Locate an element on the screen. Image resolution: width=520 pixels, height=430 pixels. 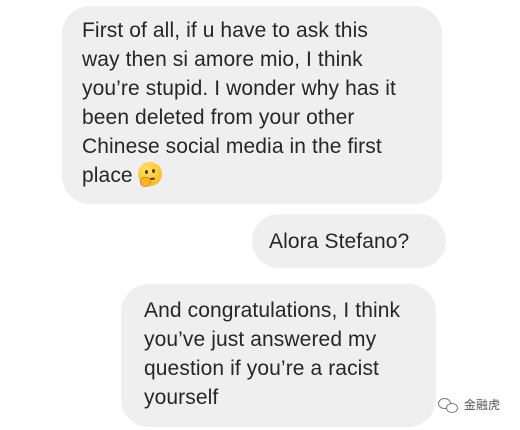
thinking-face-icon is located at coordinates (149, 174).